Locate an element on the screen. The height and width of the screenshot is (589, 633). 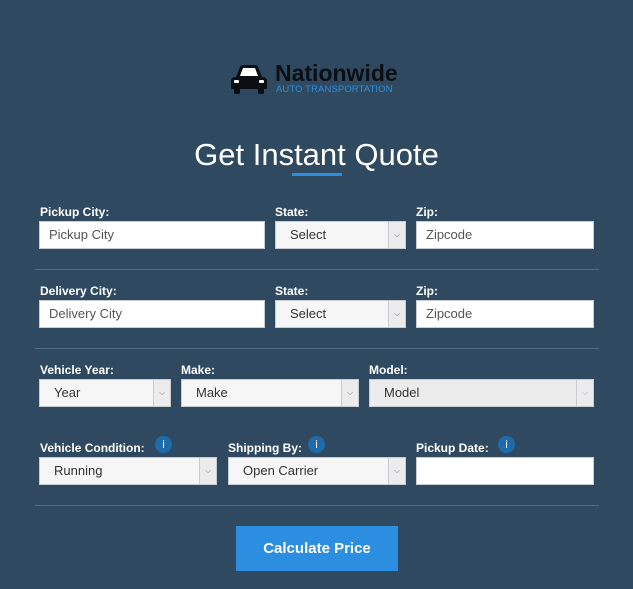
vehicle-model-value: Model is located at coordinates (402, 392).